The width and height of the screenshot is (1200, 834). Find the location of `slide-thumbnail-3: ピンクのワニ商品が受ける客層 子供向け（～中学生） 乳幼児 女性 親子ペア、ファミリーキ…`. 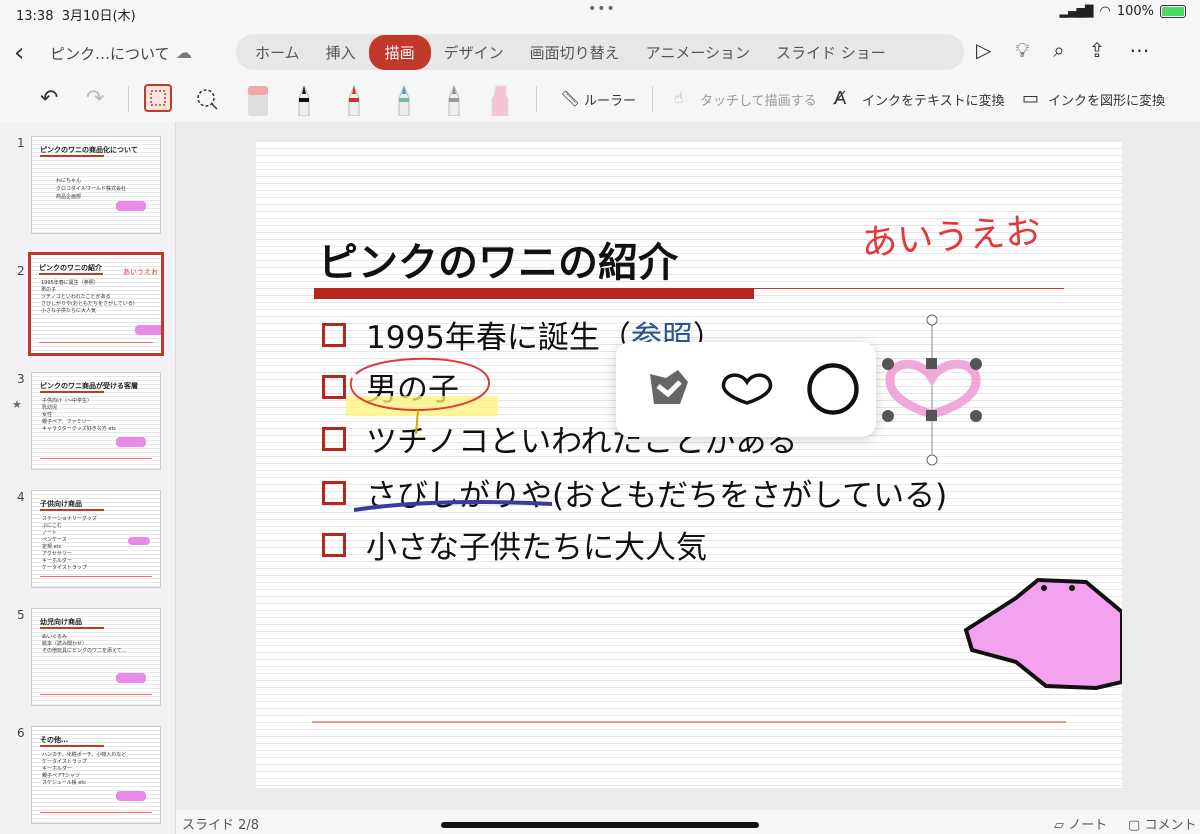

slide-thumbnail-3: ピンクのワニ商品が受ける客層 子供向け（～中学生） 乳幼児 女性 親子ペア、ファミリーキ… is located at coordinates (96, 421).